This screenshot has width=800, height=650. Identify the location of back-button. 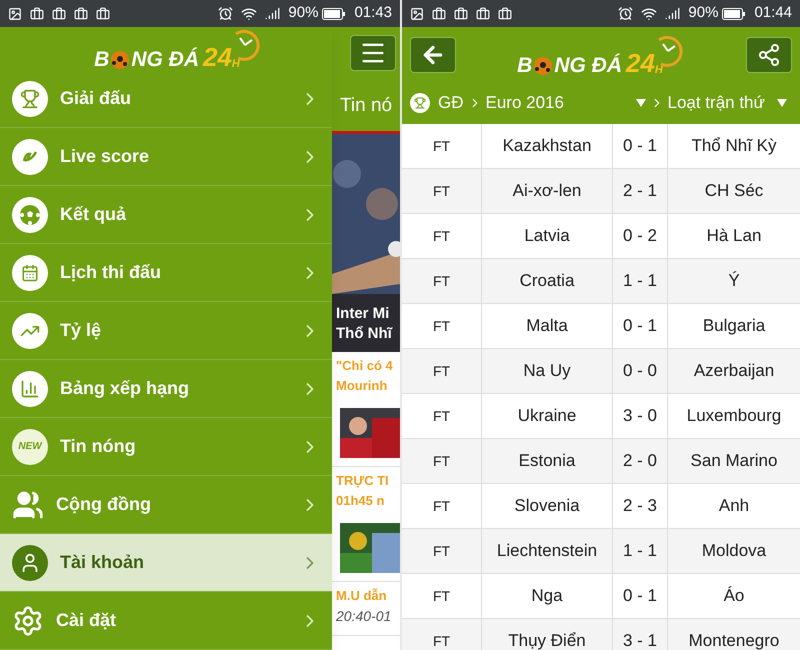
(433, 54).